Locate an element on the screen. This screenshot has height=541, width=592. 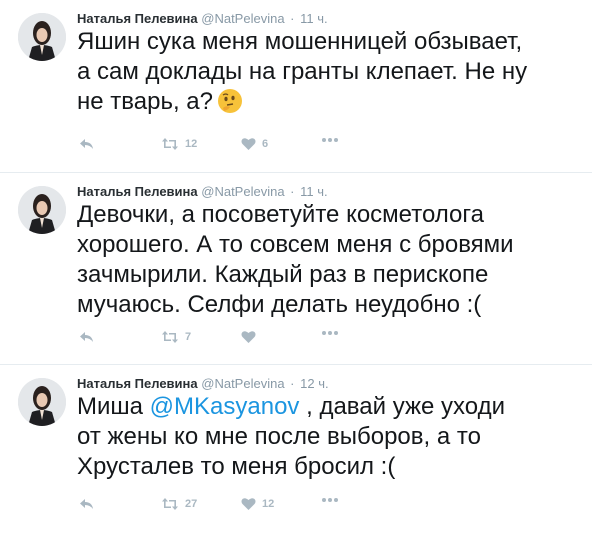
tweet-text-before: Миша is located at coordinates (113, 406).